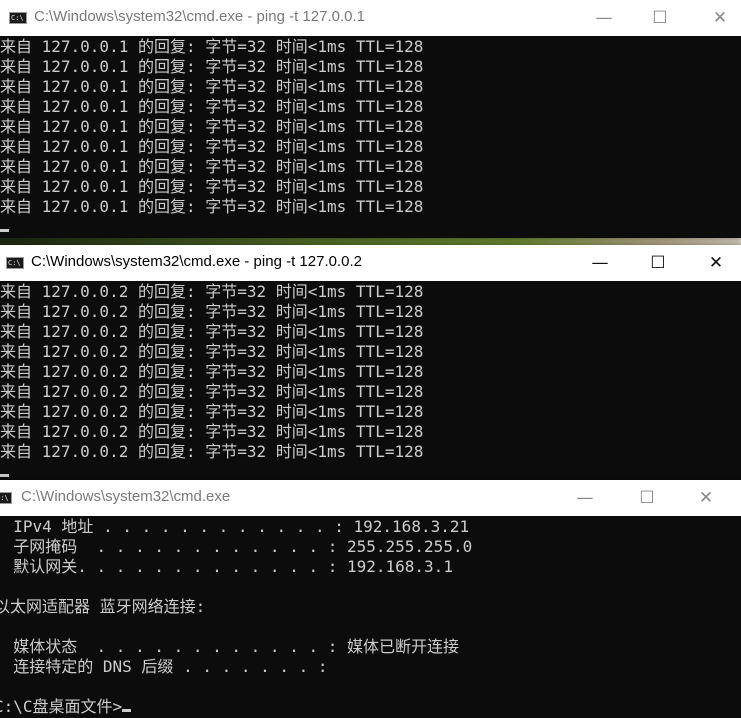 This screenshot has height=718, width=741. I want to click on console-line: 媒体状态 . . . . . . . . . . . . : 媒体已断开连接, so click(229, 646).